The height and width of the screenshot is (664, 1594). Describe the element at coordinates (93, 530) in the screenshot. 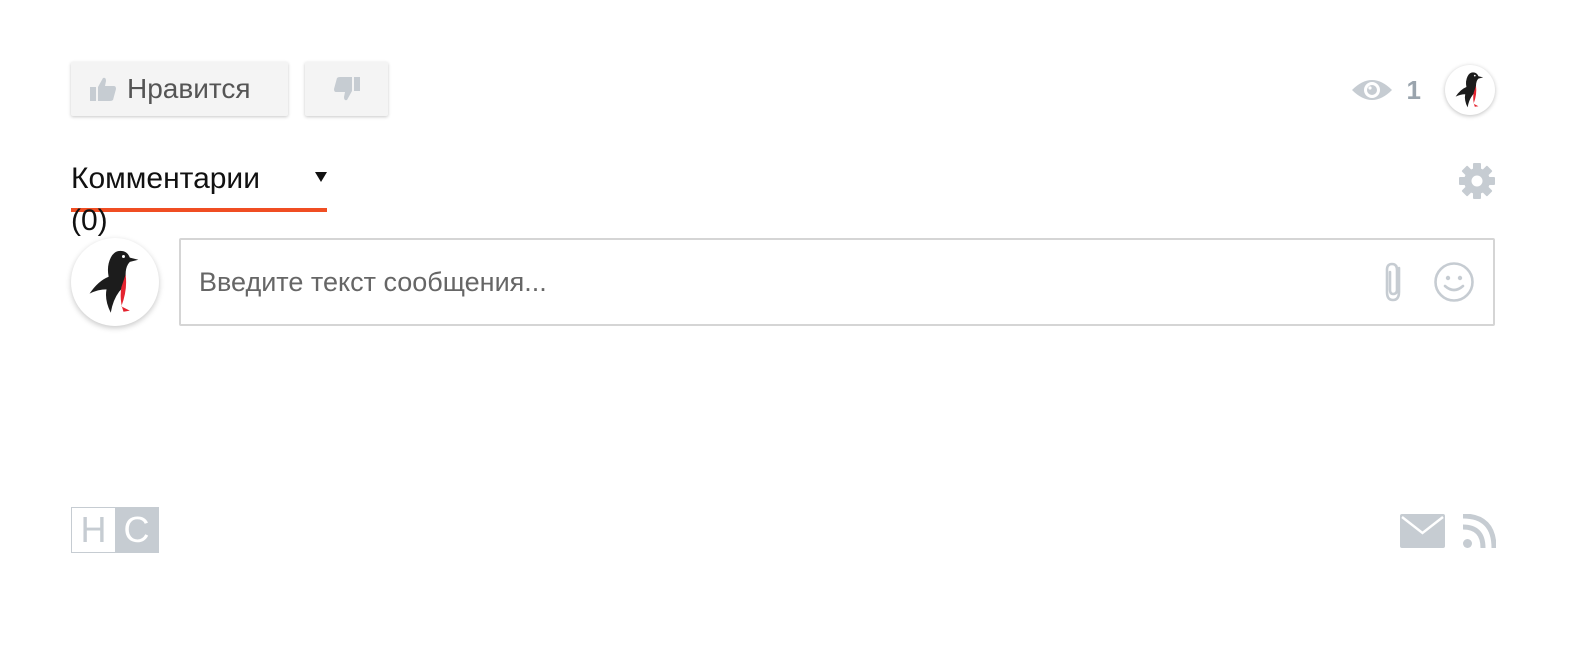

I see `logo-letter-h: H` at that location.